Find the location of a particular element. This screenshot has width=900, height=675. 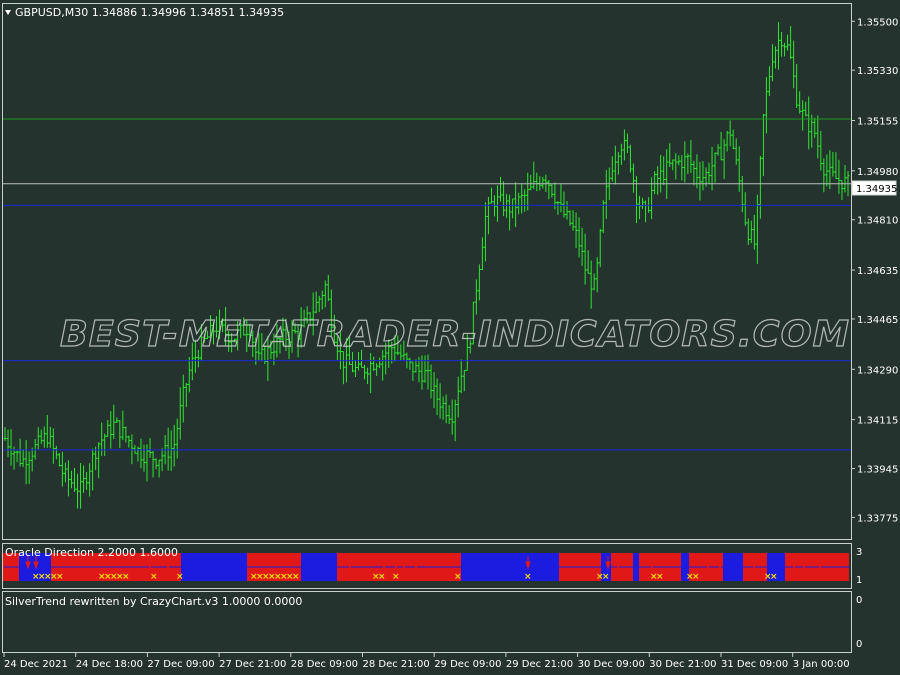

time-axis-label: 28 Dec 09:00 is located at coordinates (324, 664).